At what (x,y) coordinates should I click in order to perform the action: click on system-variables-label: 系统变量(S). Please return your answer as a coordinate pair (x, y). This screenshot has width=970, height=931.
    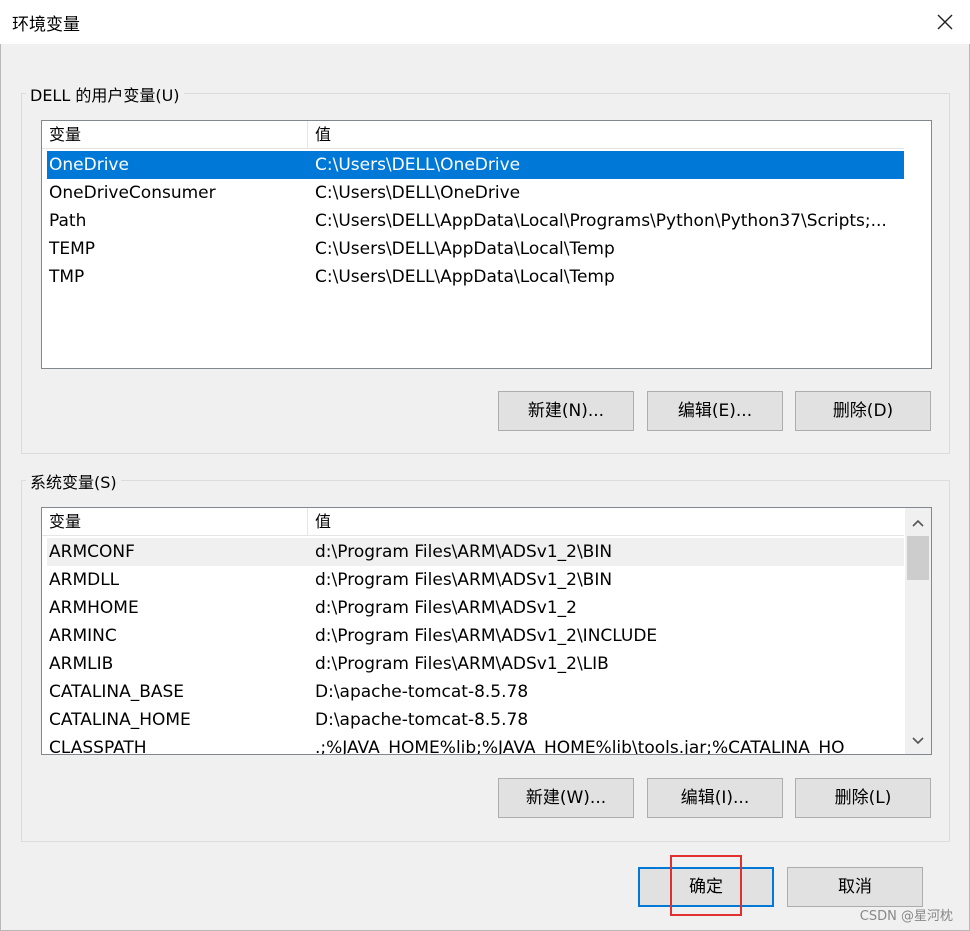
    Looking at the image, I should click on (73, 481).